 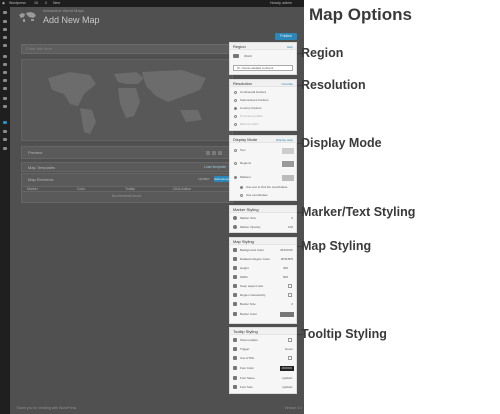 I want to click on font-color-row: Font Color #000000, so click(x=264, y=368).